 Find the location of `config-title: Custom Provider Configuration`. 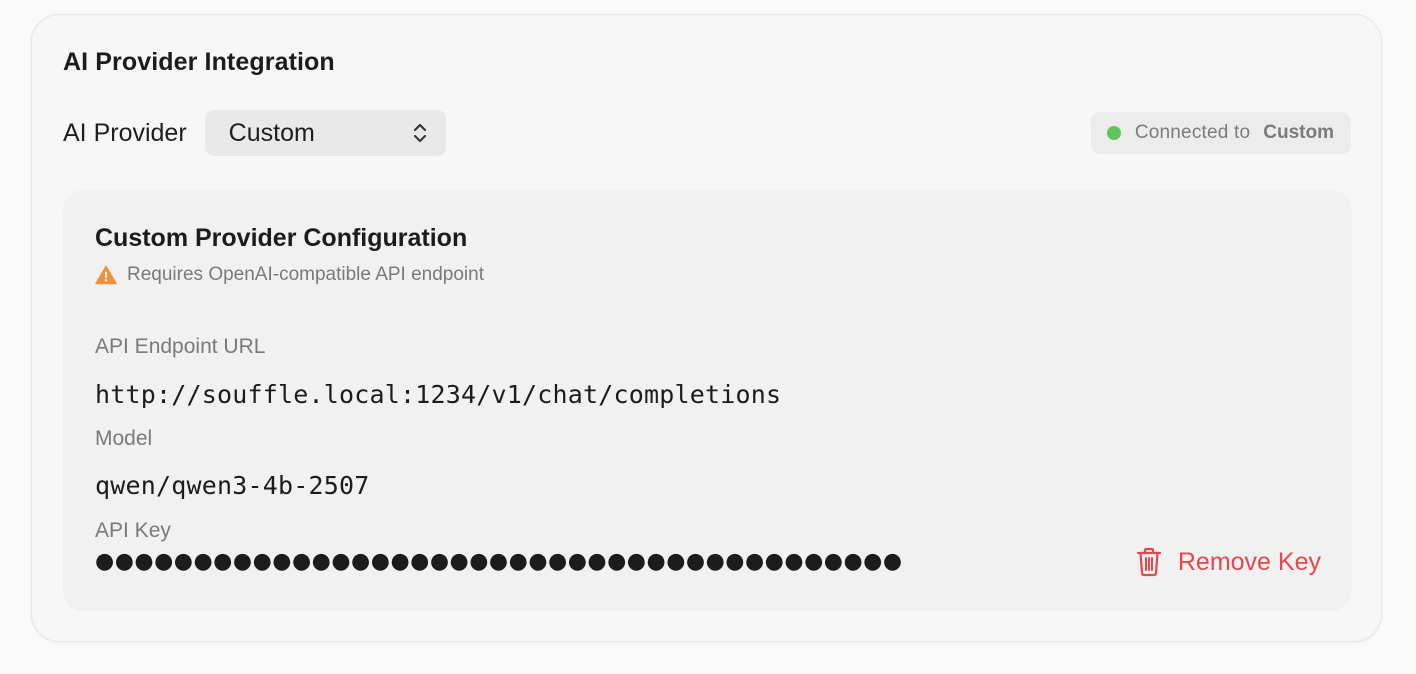

config-title: Custom Provider Configuration is located at coordinates (281, 238).